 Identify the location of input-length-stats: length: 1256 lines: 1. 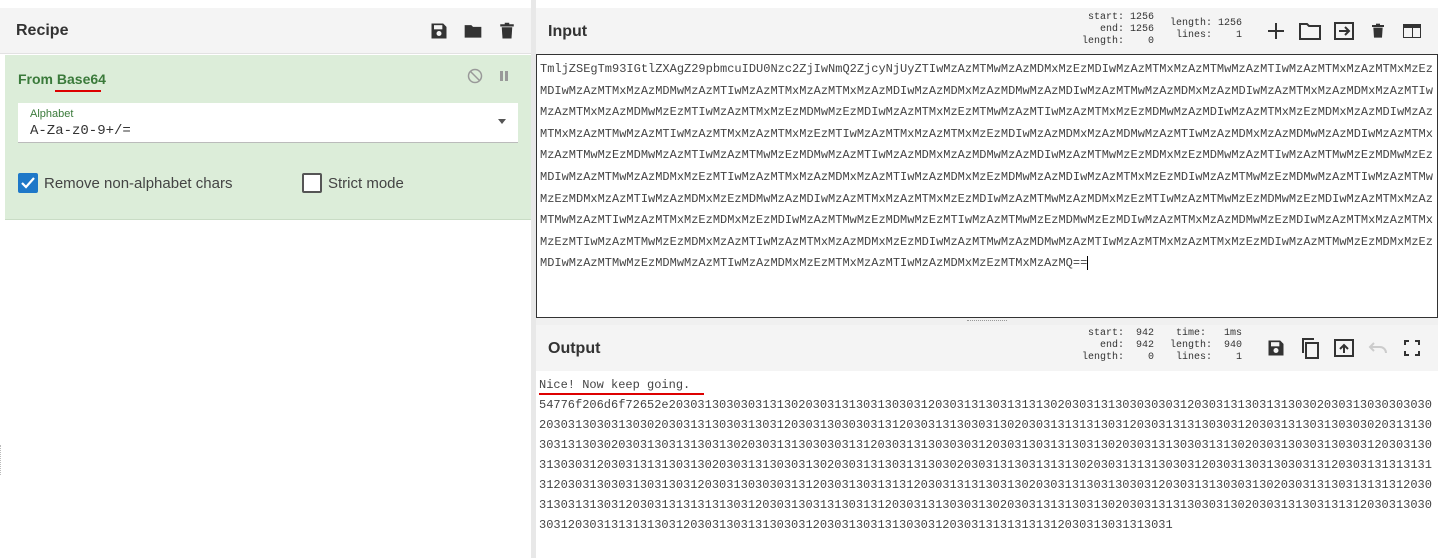
(1205, 30).